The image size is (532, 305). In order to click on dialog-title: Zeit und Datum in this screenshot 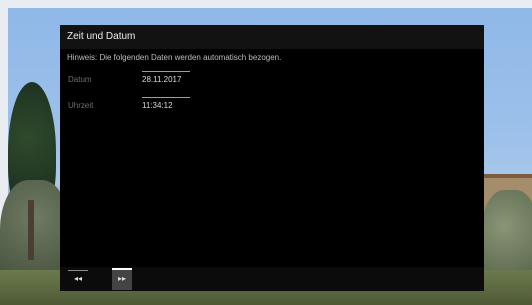, I will do `click(272, 37)`.